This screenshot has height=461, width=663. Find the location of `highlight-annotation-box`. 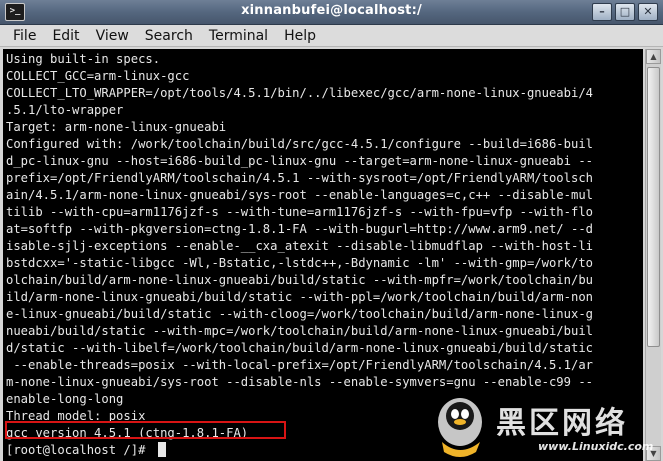

highlight-annotation-box is located at coordinates (145, 430).